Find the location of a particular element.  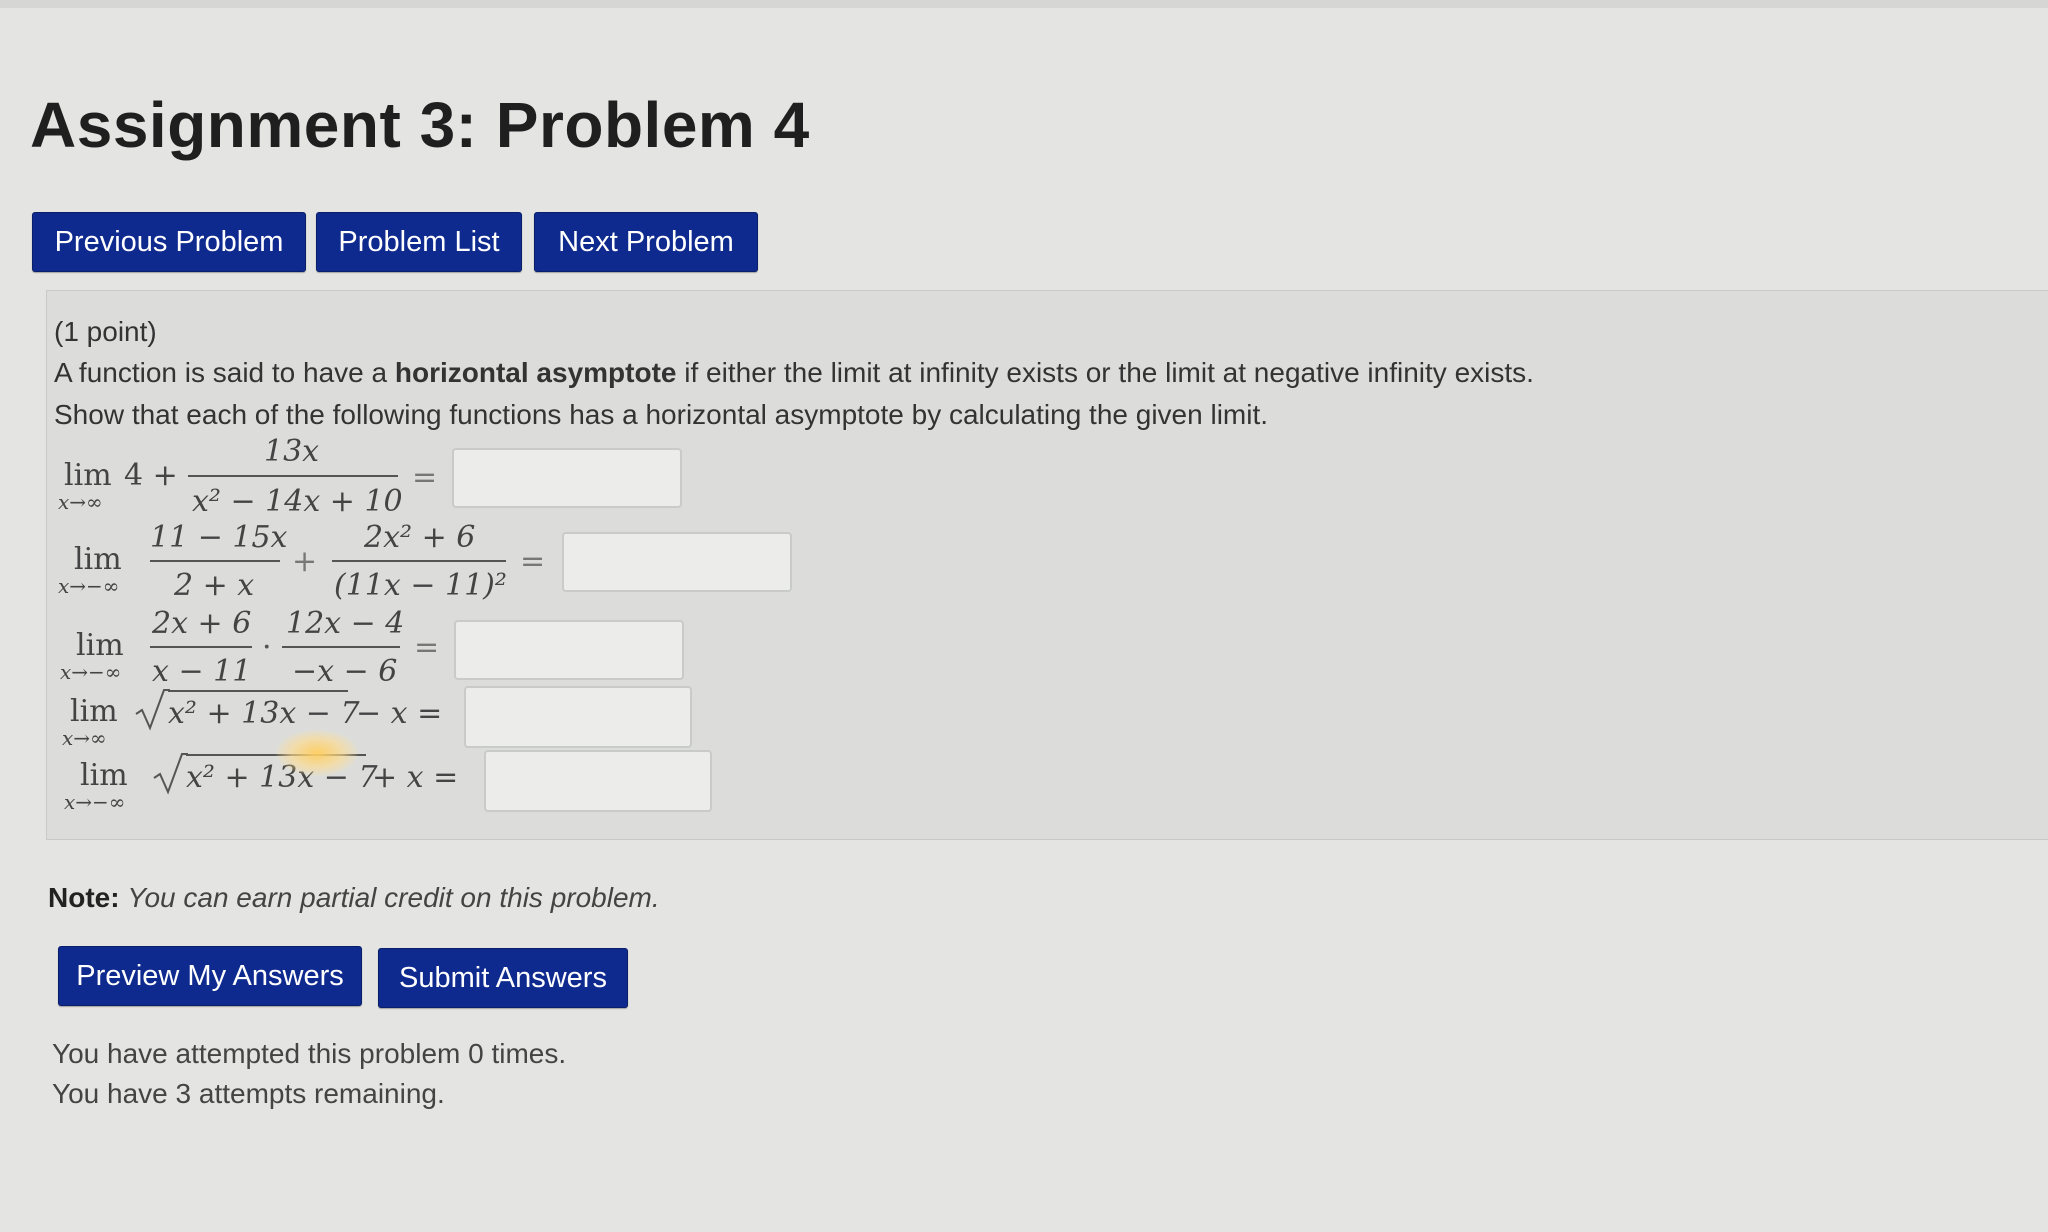

points-label: (1 point) is located at coordinates (105, 331).